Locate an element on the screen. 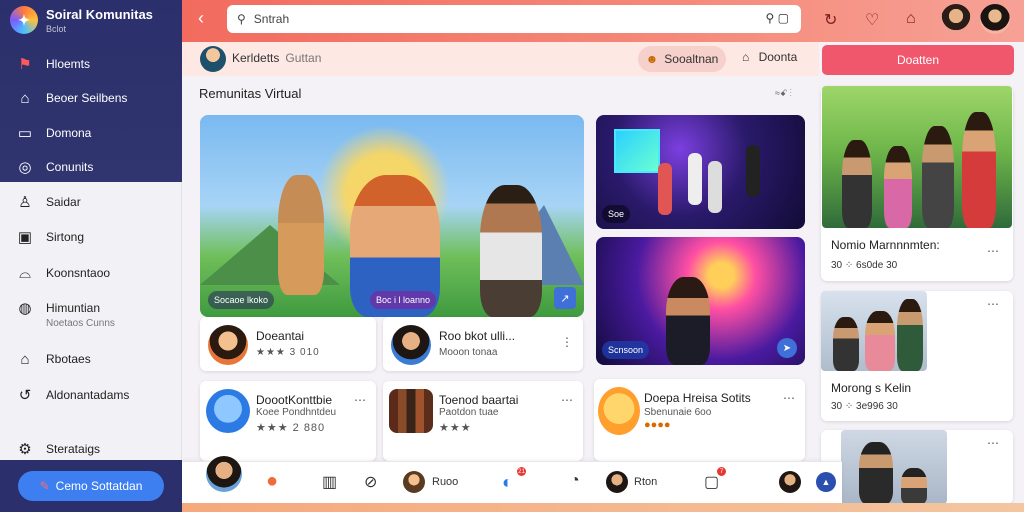 The image size is (1024, 512). party-caption: Scnsoon is located at coordinates (626, 350).